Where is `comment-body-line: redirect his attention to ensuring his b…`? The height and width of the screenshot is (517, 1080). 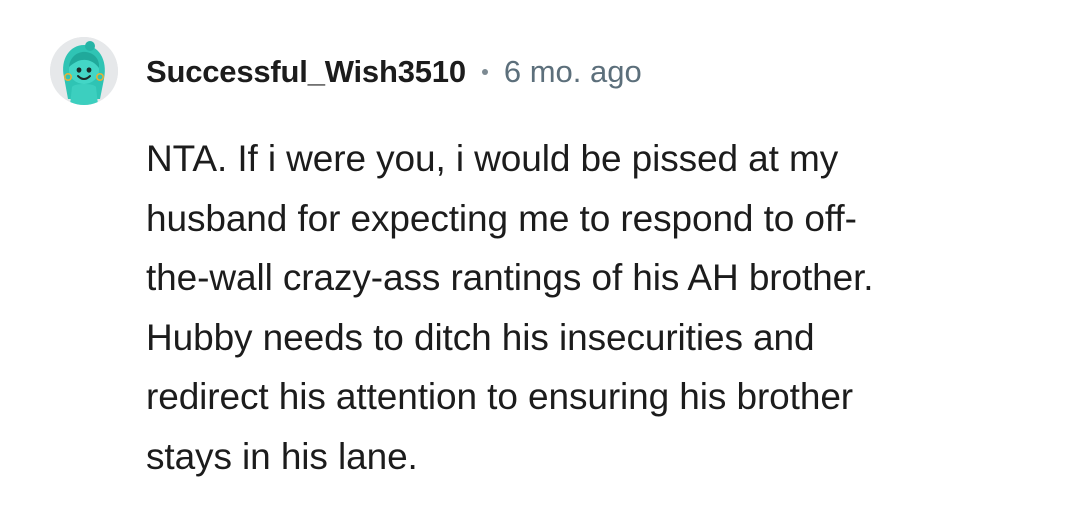
comment-body-line: redirect his attention to ensuring his b… is located at coordinates (500, 396).